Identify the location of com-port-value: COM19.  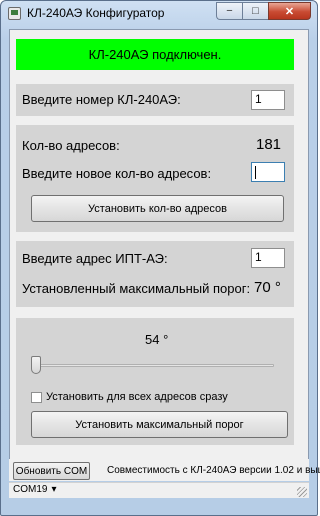
(30, 489).